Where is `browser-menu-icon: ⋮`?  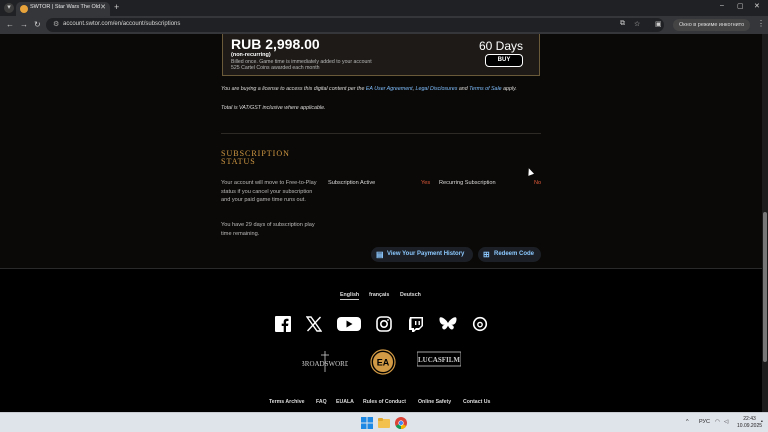 browser-menu-icon: ⋮ is located at coordinates (761, 23).